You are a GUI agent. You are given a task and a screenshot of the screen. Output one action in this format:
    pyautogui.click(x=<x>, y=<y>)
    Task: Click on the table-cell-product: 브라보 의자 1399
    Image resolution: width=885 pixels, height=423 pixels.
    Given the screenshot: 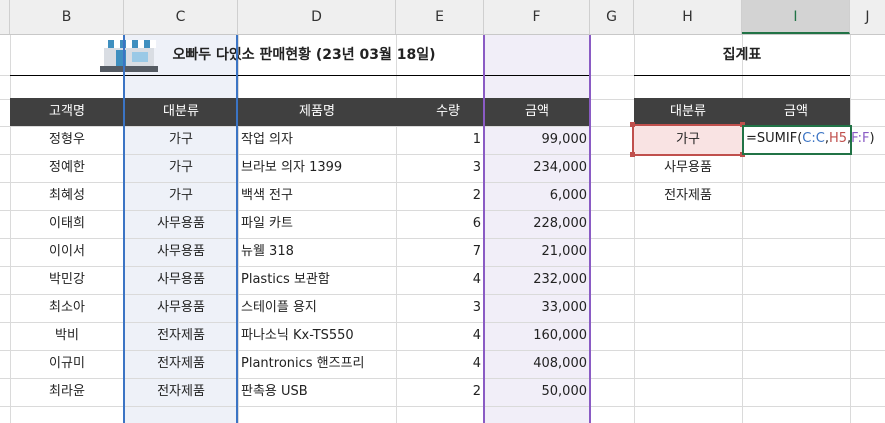 What is the action you would take?
    pyautogui.click(x=317, y=168)
    